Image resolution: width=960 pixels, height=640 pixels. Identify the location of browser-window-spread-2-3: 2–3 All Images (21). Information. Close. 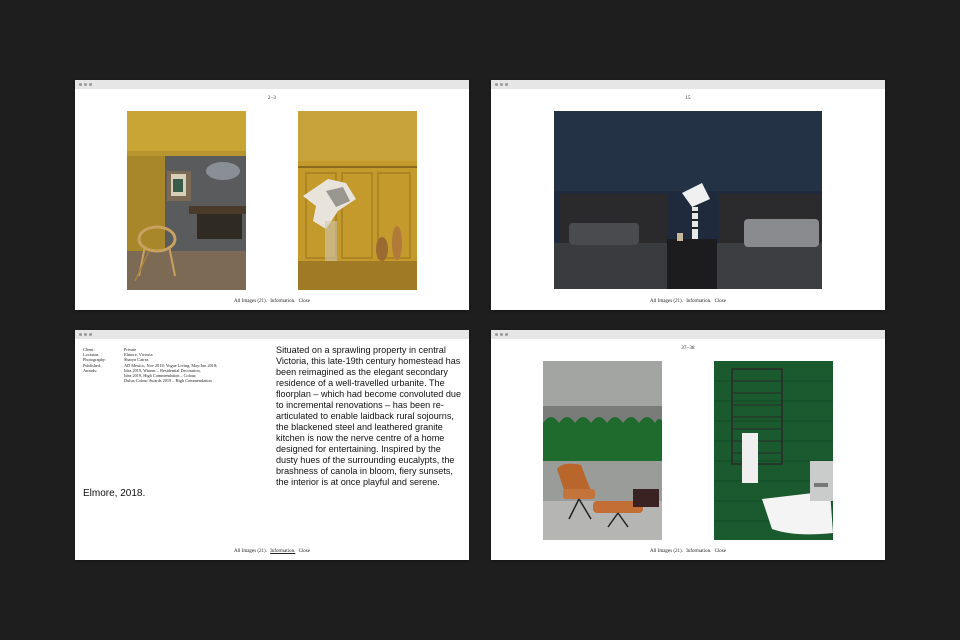
(272, 195).